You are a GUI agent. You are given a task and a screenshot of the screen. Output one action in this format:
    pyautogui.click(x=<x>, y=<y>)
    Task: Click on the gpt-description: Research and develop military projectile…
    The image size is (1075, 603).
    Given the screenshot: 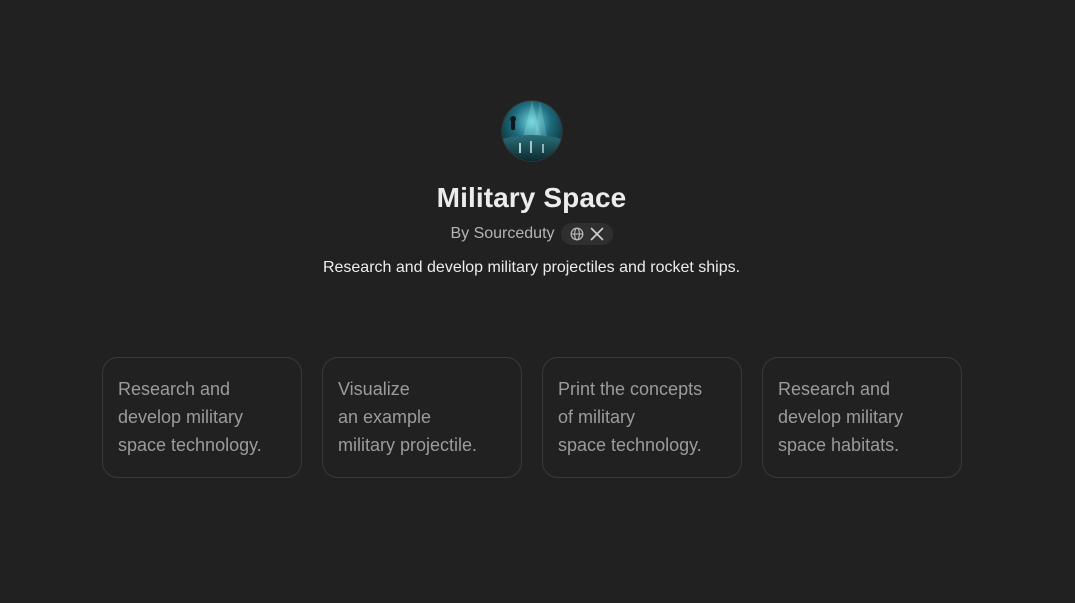 What is the action you would take?
    pyautogui.click(x=531, y=267)
    